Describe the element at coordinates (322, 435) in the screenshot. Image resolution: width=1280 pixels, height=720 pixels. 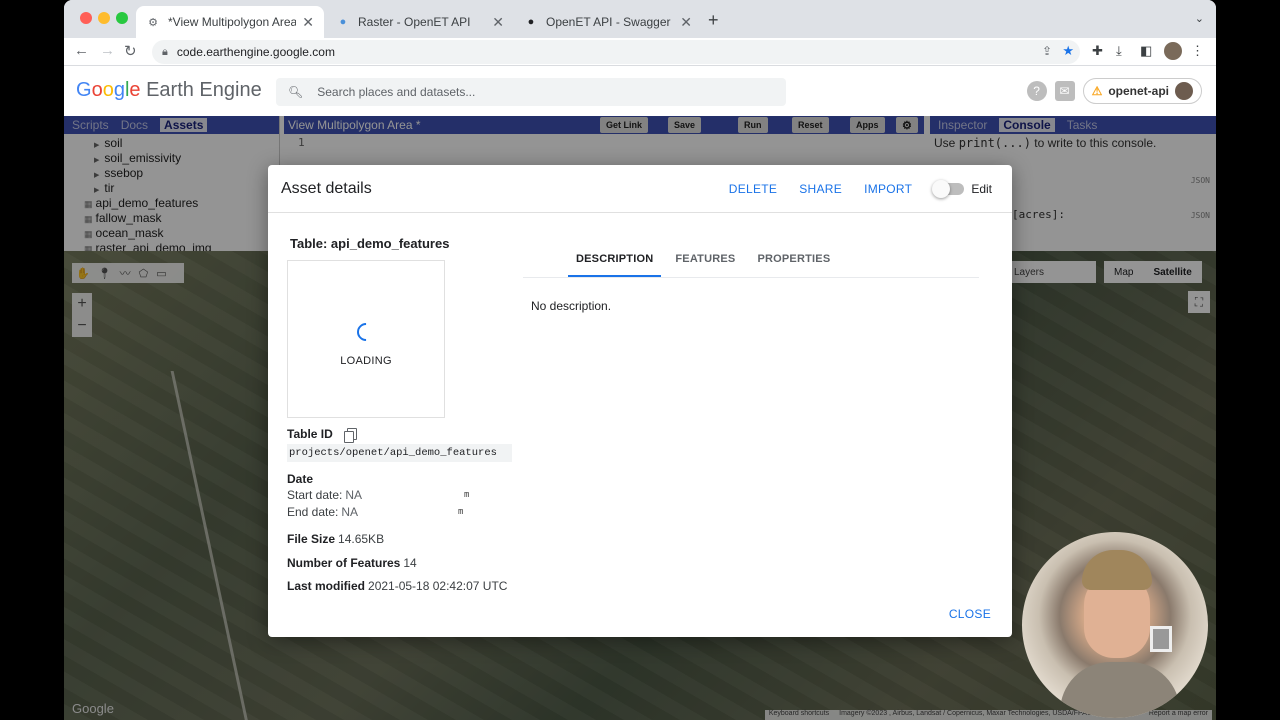
I see `table-id-label: Table ID` at that location.